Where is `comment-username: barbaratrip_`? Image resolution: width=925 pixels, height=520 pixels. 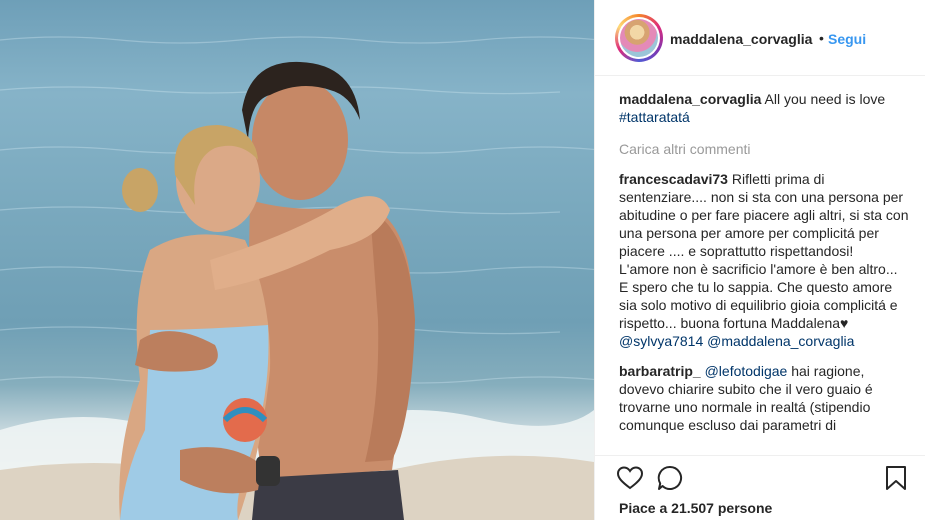 comment-username: barbaratrip_ is located at coordinates (660, 371).